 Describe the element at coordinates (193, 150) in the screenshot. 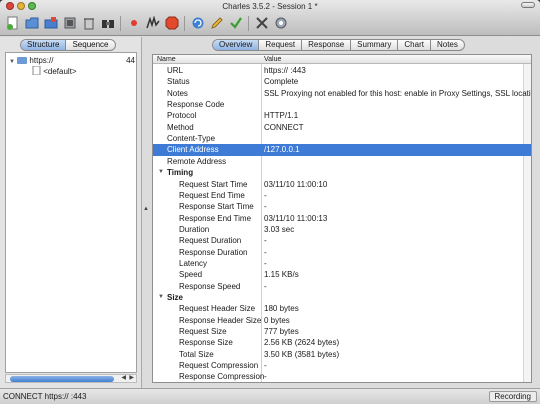

I see `row-name: Client Address` at that location.